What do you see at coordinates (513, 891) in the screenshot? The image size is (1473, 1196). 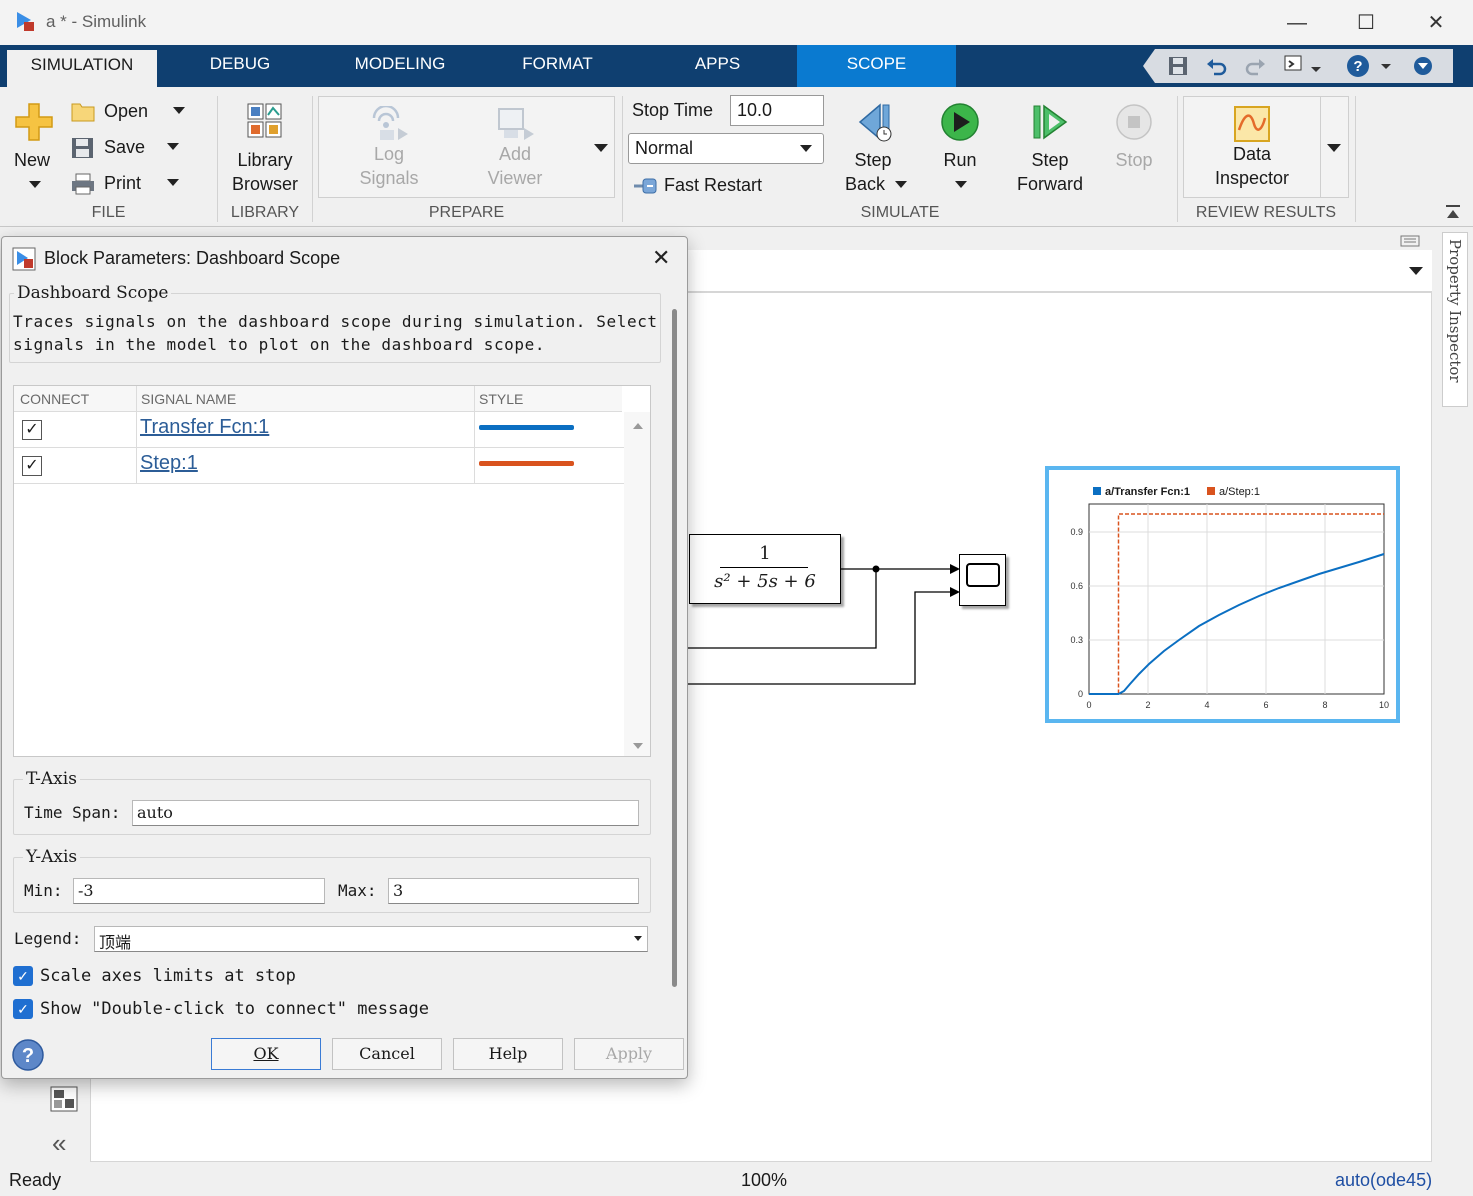 I see `y-max-input: 3` at bounding box center [513, 891].